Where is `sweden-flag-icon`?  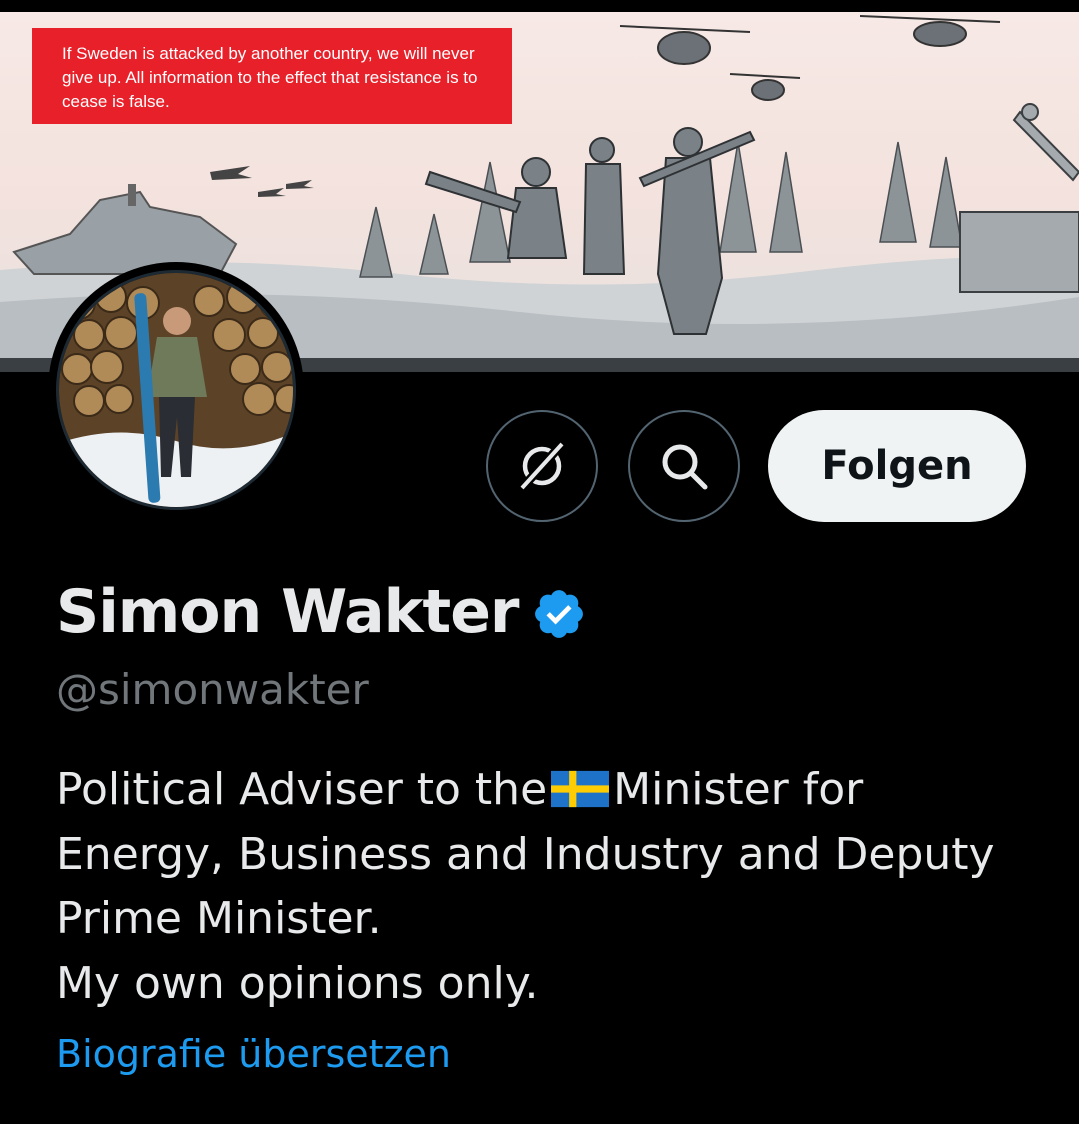 sweden-flag-icon is located at coordinates (580, 789).